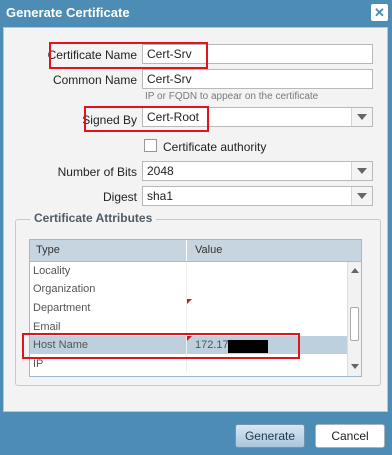 The height and width of the screenshot is (455, 392). Describe the element at coordinates (355, 270) in the screenshot. I see `scroll-up-icon` at that location.